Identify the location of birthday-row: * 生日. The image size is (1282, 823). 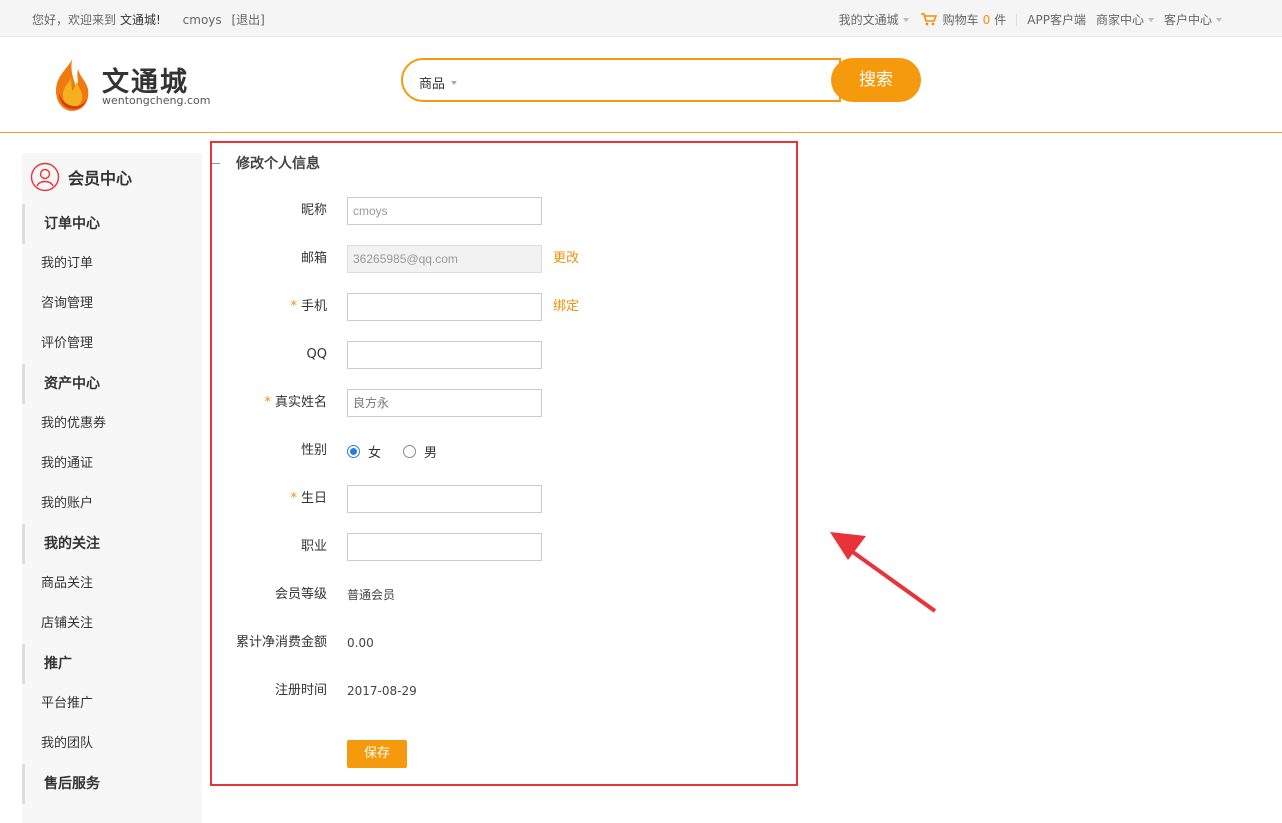
(504, 499).